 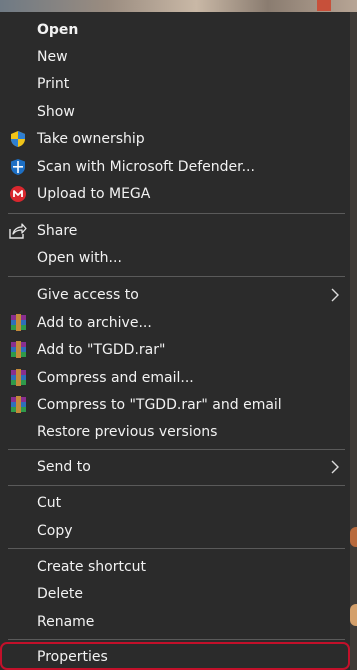 I want to click on menu-item-label: Share, so click(x=57, y=230).